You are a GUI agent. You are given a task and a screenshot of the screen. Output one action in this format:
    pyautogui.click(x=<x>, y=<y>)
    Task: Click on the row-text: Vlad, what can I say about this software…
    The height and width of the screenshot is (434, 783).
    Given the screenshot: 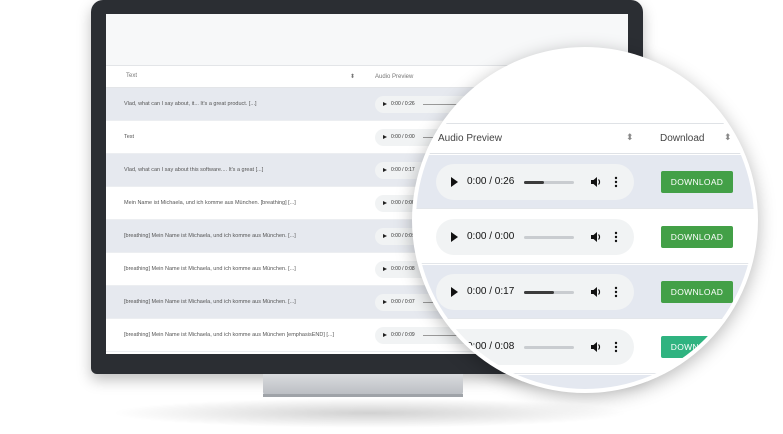 What is the action you would take?
    pyautogui.click(x=194, y=170)
    